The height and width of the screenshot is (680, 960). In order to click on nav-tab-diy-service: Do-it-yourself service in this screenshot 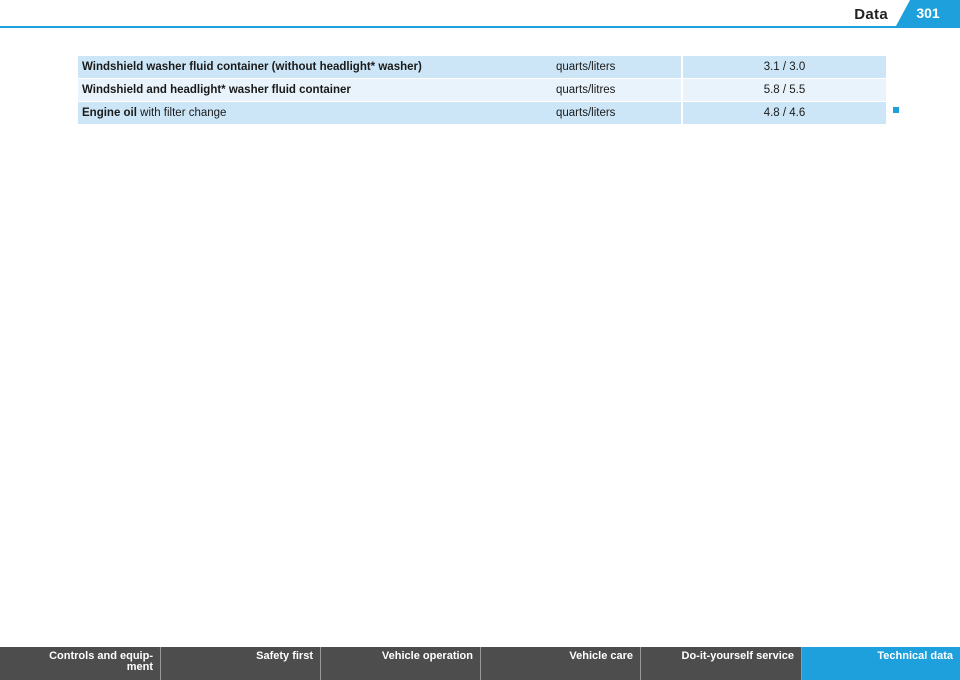, I will do `click(721, 663)`.